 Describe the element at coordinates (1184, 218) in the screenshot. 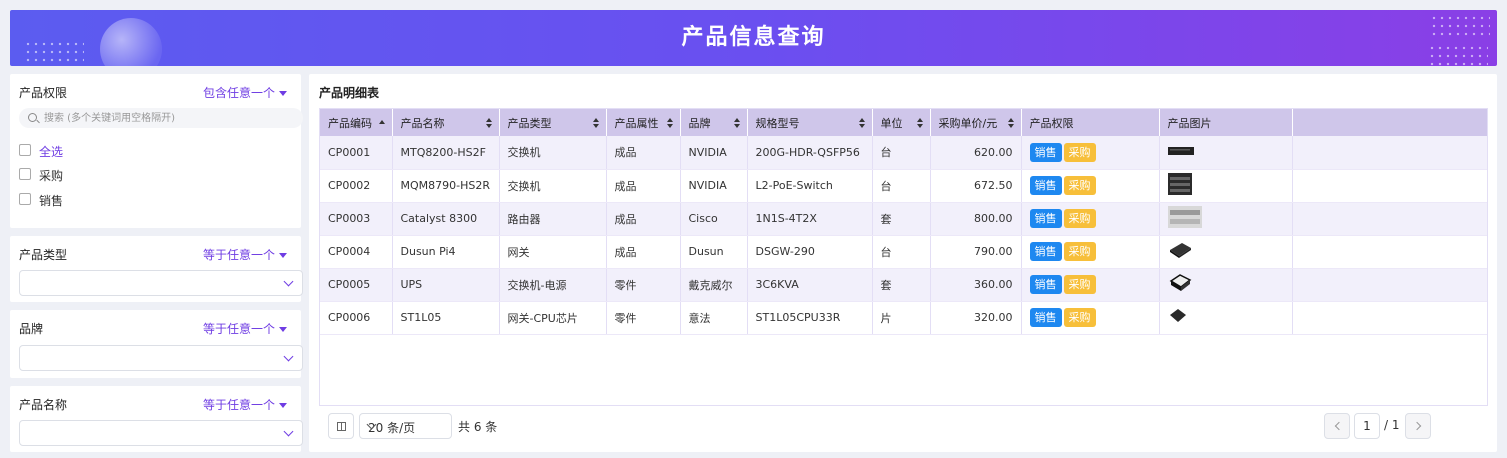

I see `router-image` at that location.